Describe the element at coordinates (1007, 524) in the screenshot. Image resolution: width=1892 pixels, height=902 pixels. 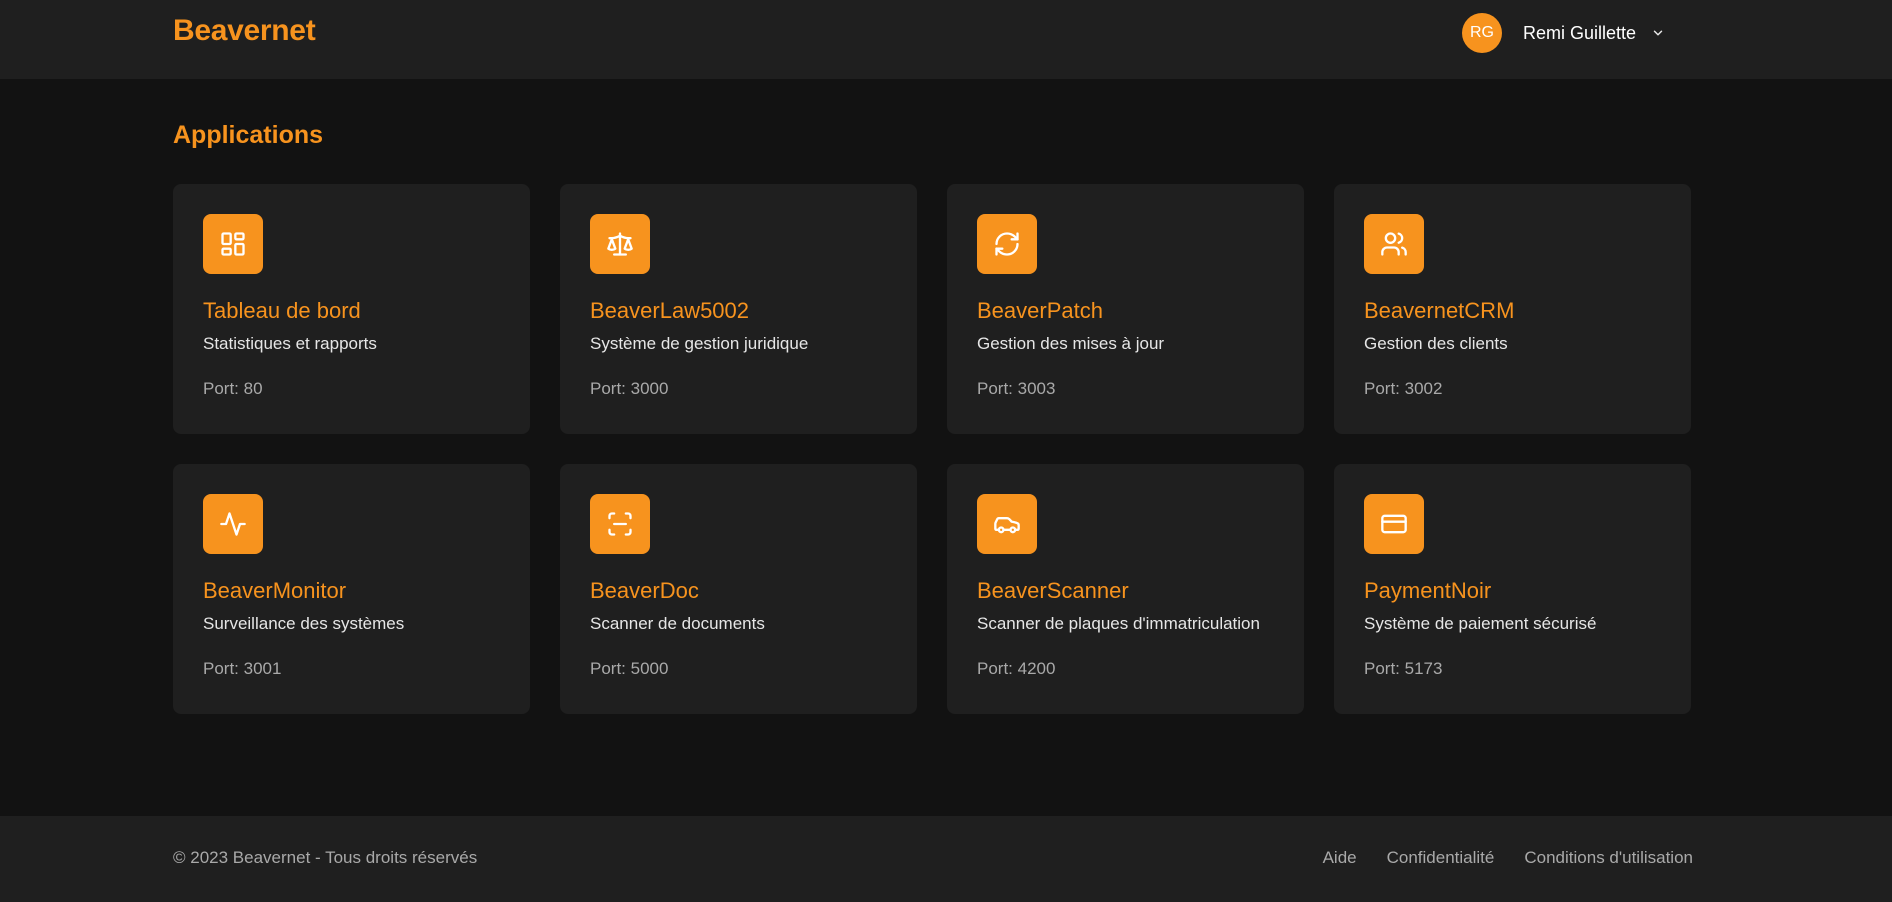
I see `car-icon` at that location.